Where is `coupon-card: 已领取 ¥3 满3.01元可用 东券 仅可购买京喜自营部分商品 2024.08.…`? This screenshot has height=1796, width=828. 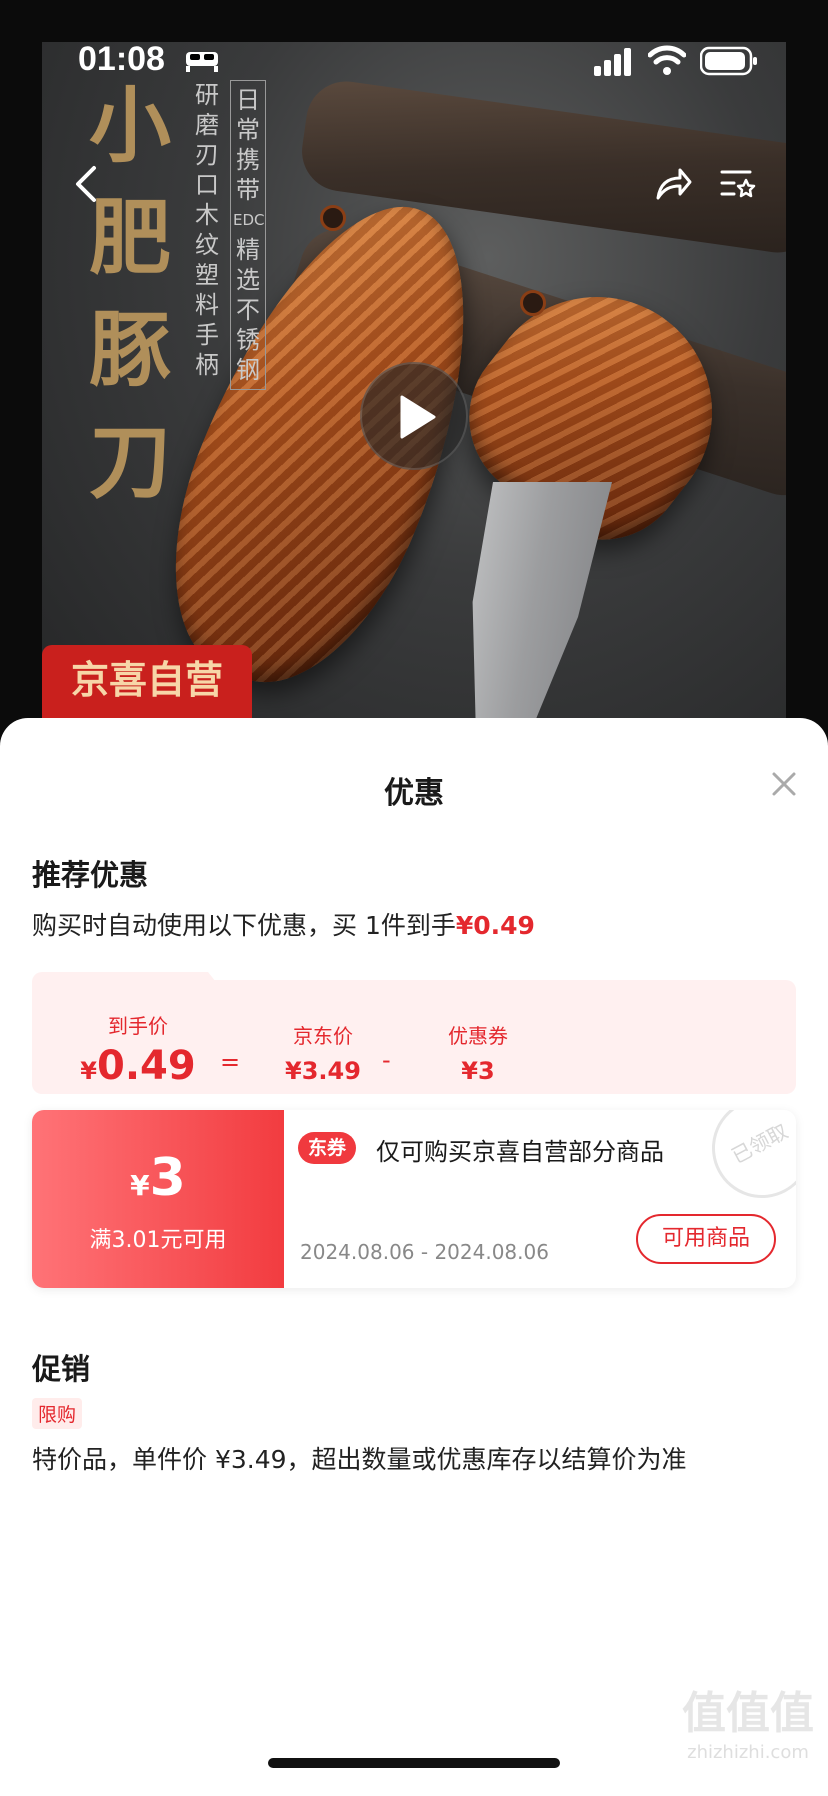
coupon-card: 已领取 ¥3 满3.01元可用 东券 仅可购买京喜自营部分商品 2024.08.… is located at coordinates (414, 1199).